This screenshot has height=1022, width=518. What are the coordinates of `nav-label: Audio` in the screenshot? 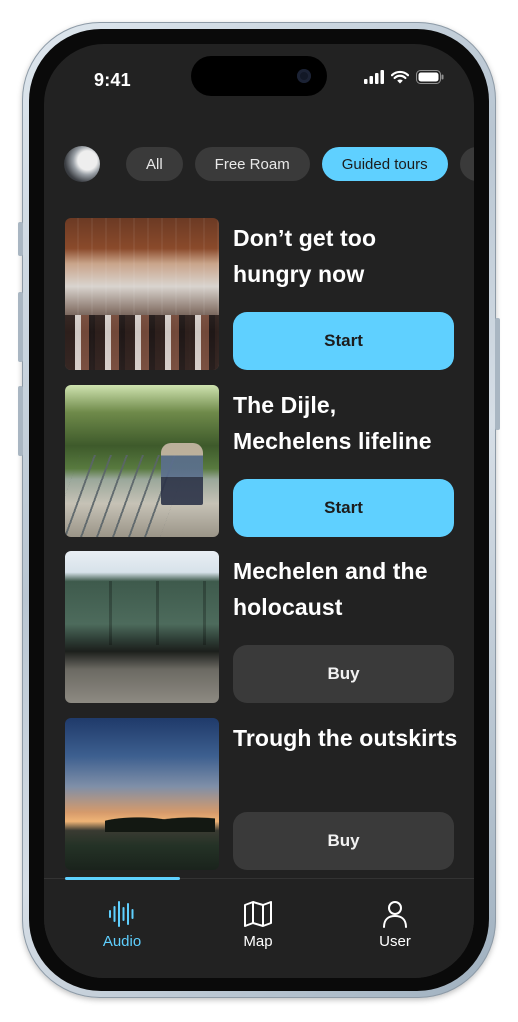 It's located at (122, 941).